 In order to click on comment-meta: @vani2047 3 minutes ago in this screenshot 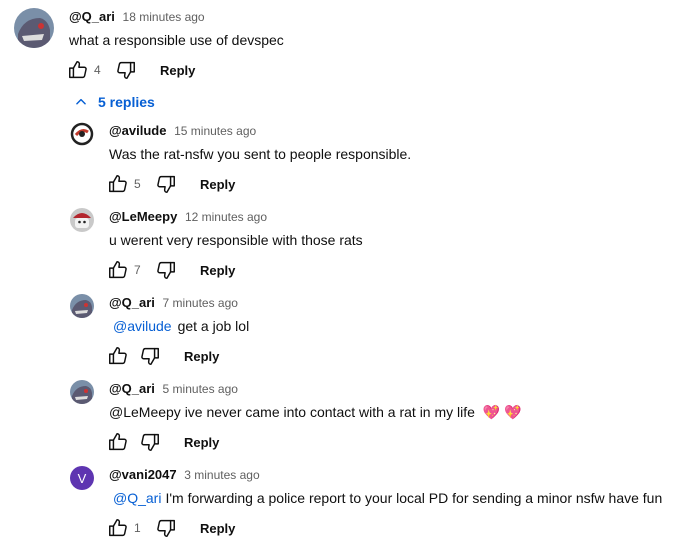, I will do `click(184, 475)`.